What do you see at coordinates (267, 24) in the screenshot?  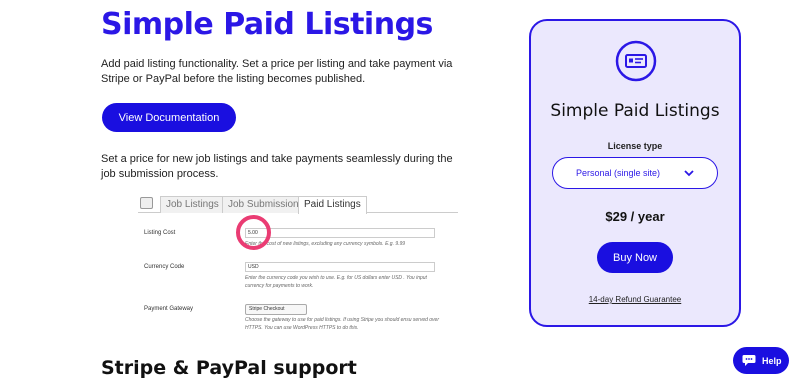 I see `page-title: Simple Paid Listings` at bounding box center [267, 24].